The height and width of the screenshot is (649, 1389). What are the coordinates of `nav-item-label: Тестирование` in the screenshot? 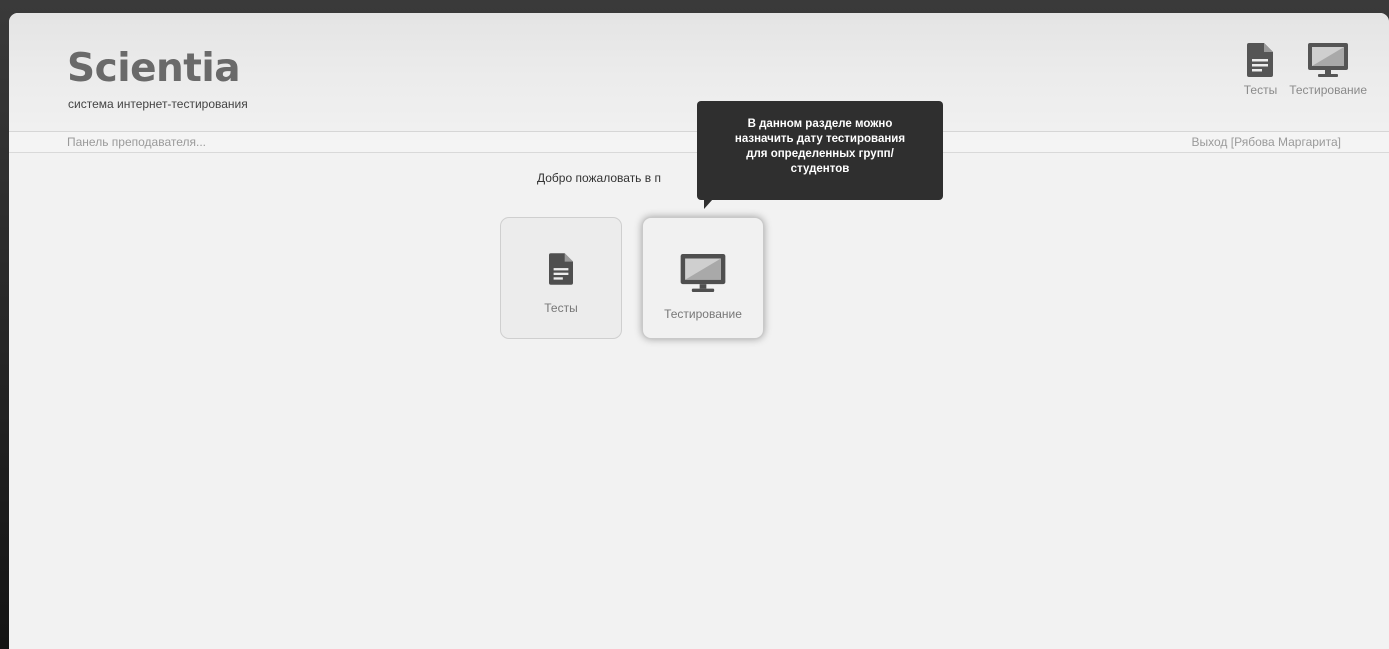 It's located at (1328, 90).